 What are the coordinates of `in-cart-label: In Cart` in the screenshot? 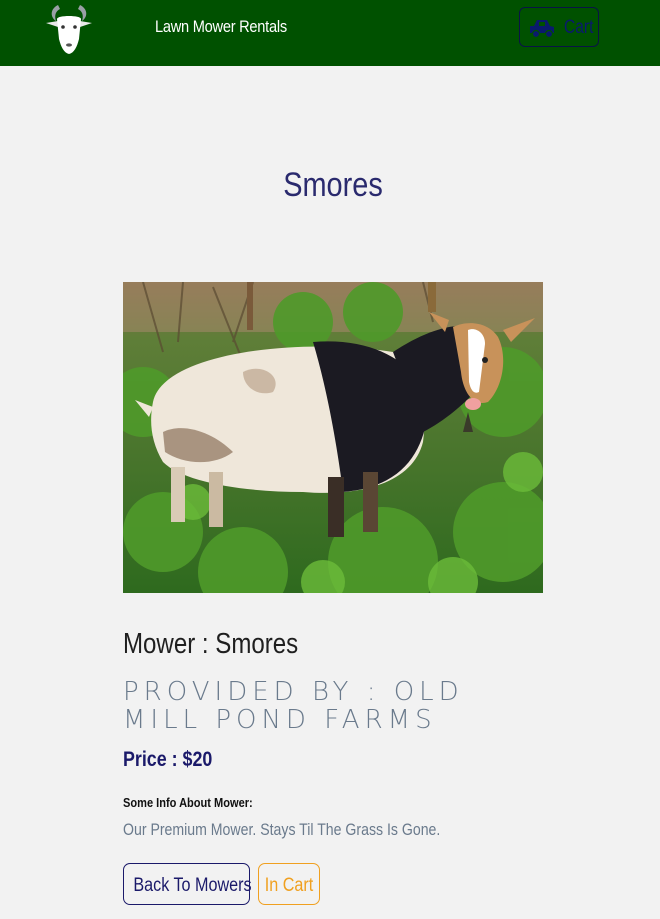 It's located at (289, 885).